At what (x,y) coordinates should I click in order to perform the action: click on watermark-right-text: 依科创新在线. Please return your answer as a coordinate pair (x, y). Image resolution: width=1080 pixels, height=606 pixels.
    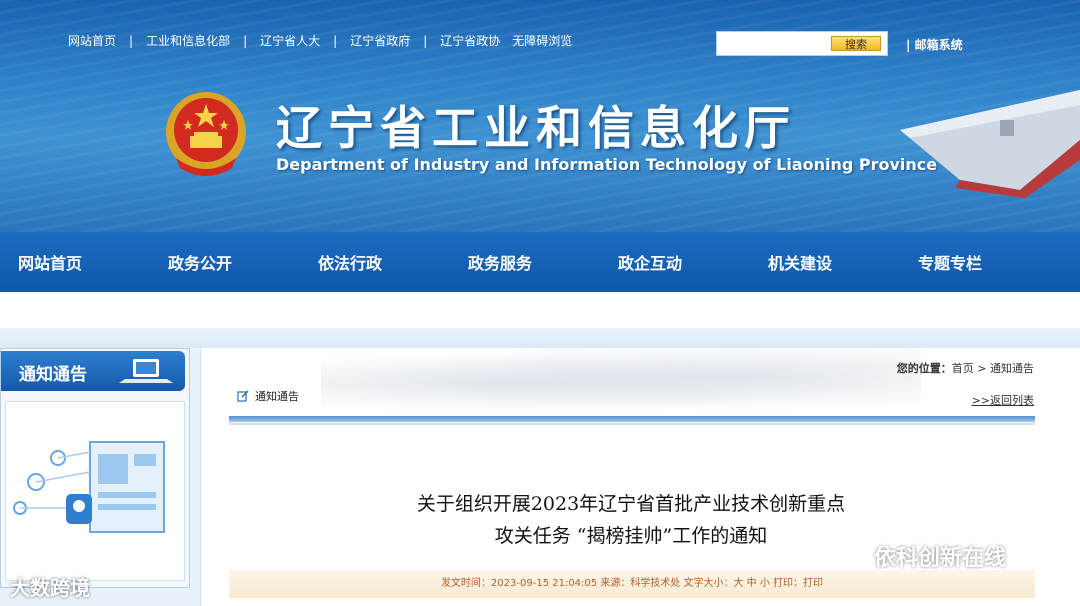
    Looking at the image, I should click on (940, 558).